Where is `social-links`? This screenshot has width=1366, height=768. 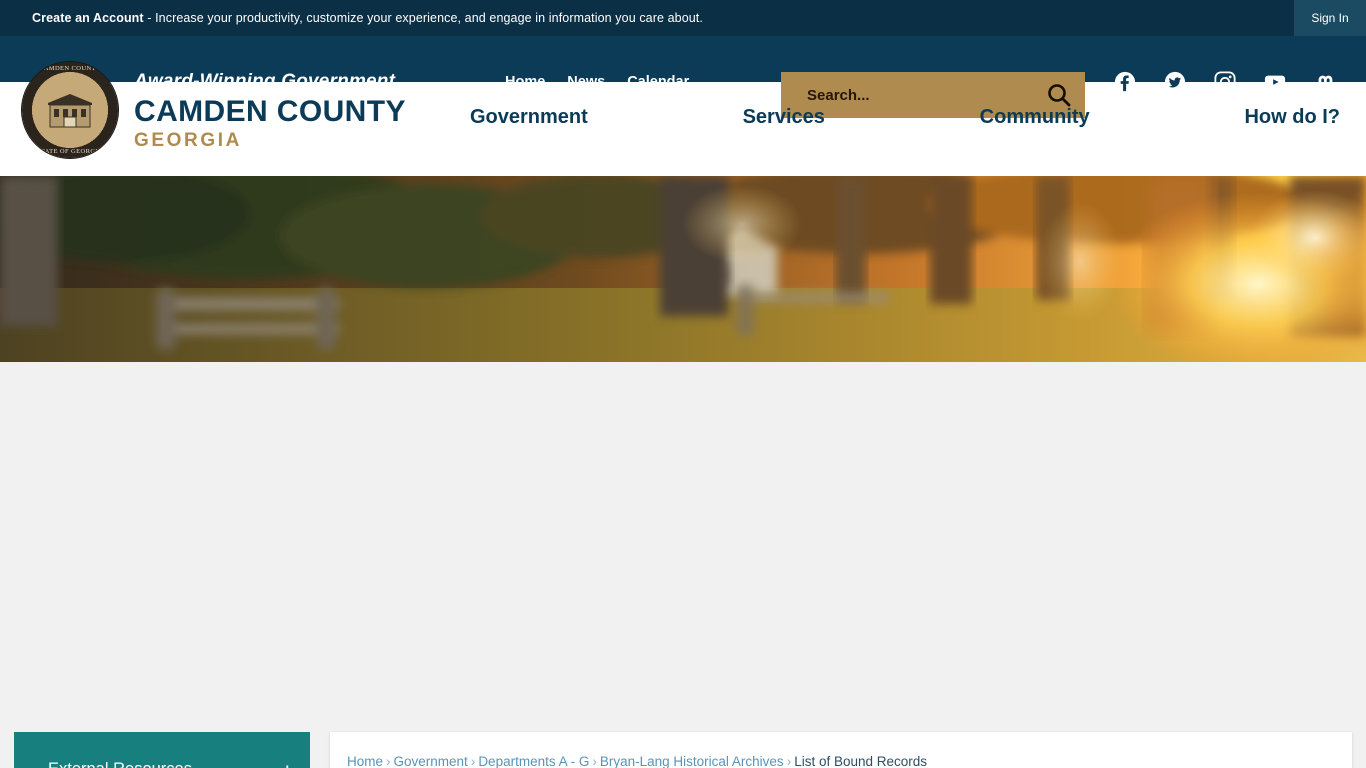 social-links is located at coordinates (1225, 82).